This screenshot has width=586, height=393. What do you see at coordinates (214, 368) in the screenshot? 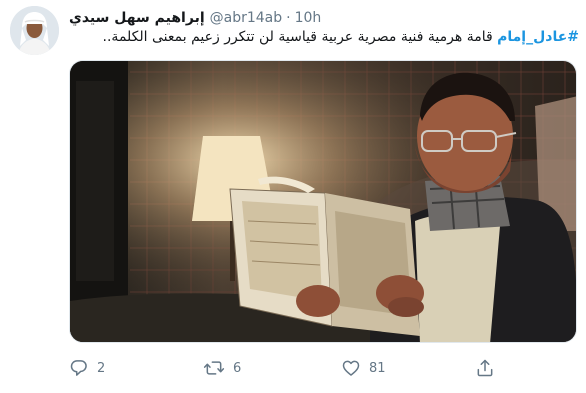
I see `retweet-icon` at bounding box center [214, 368].